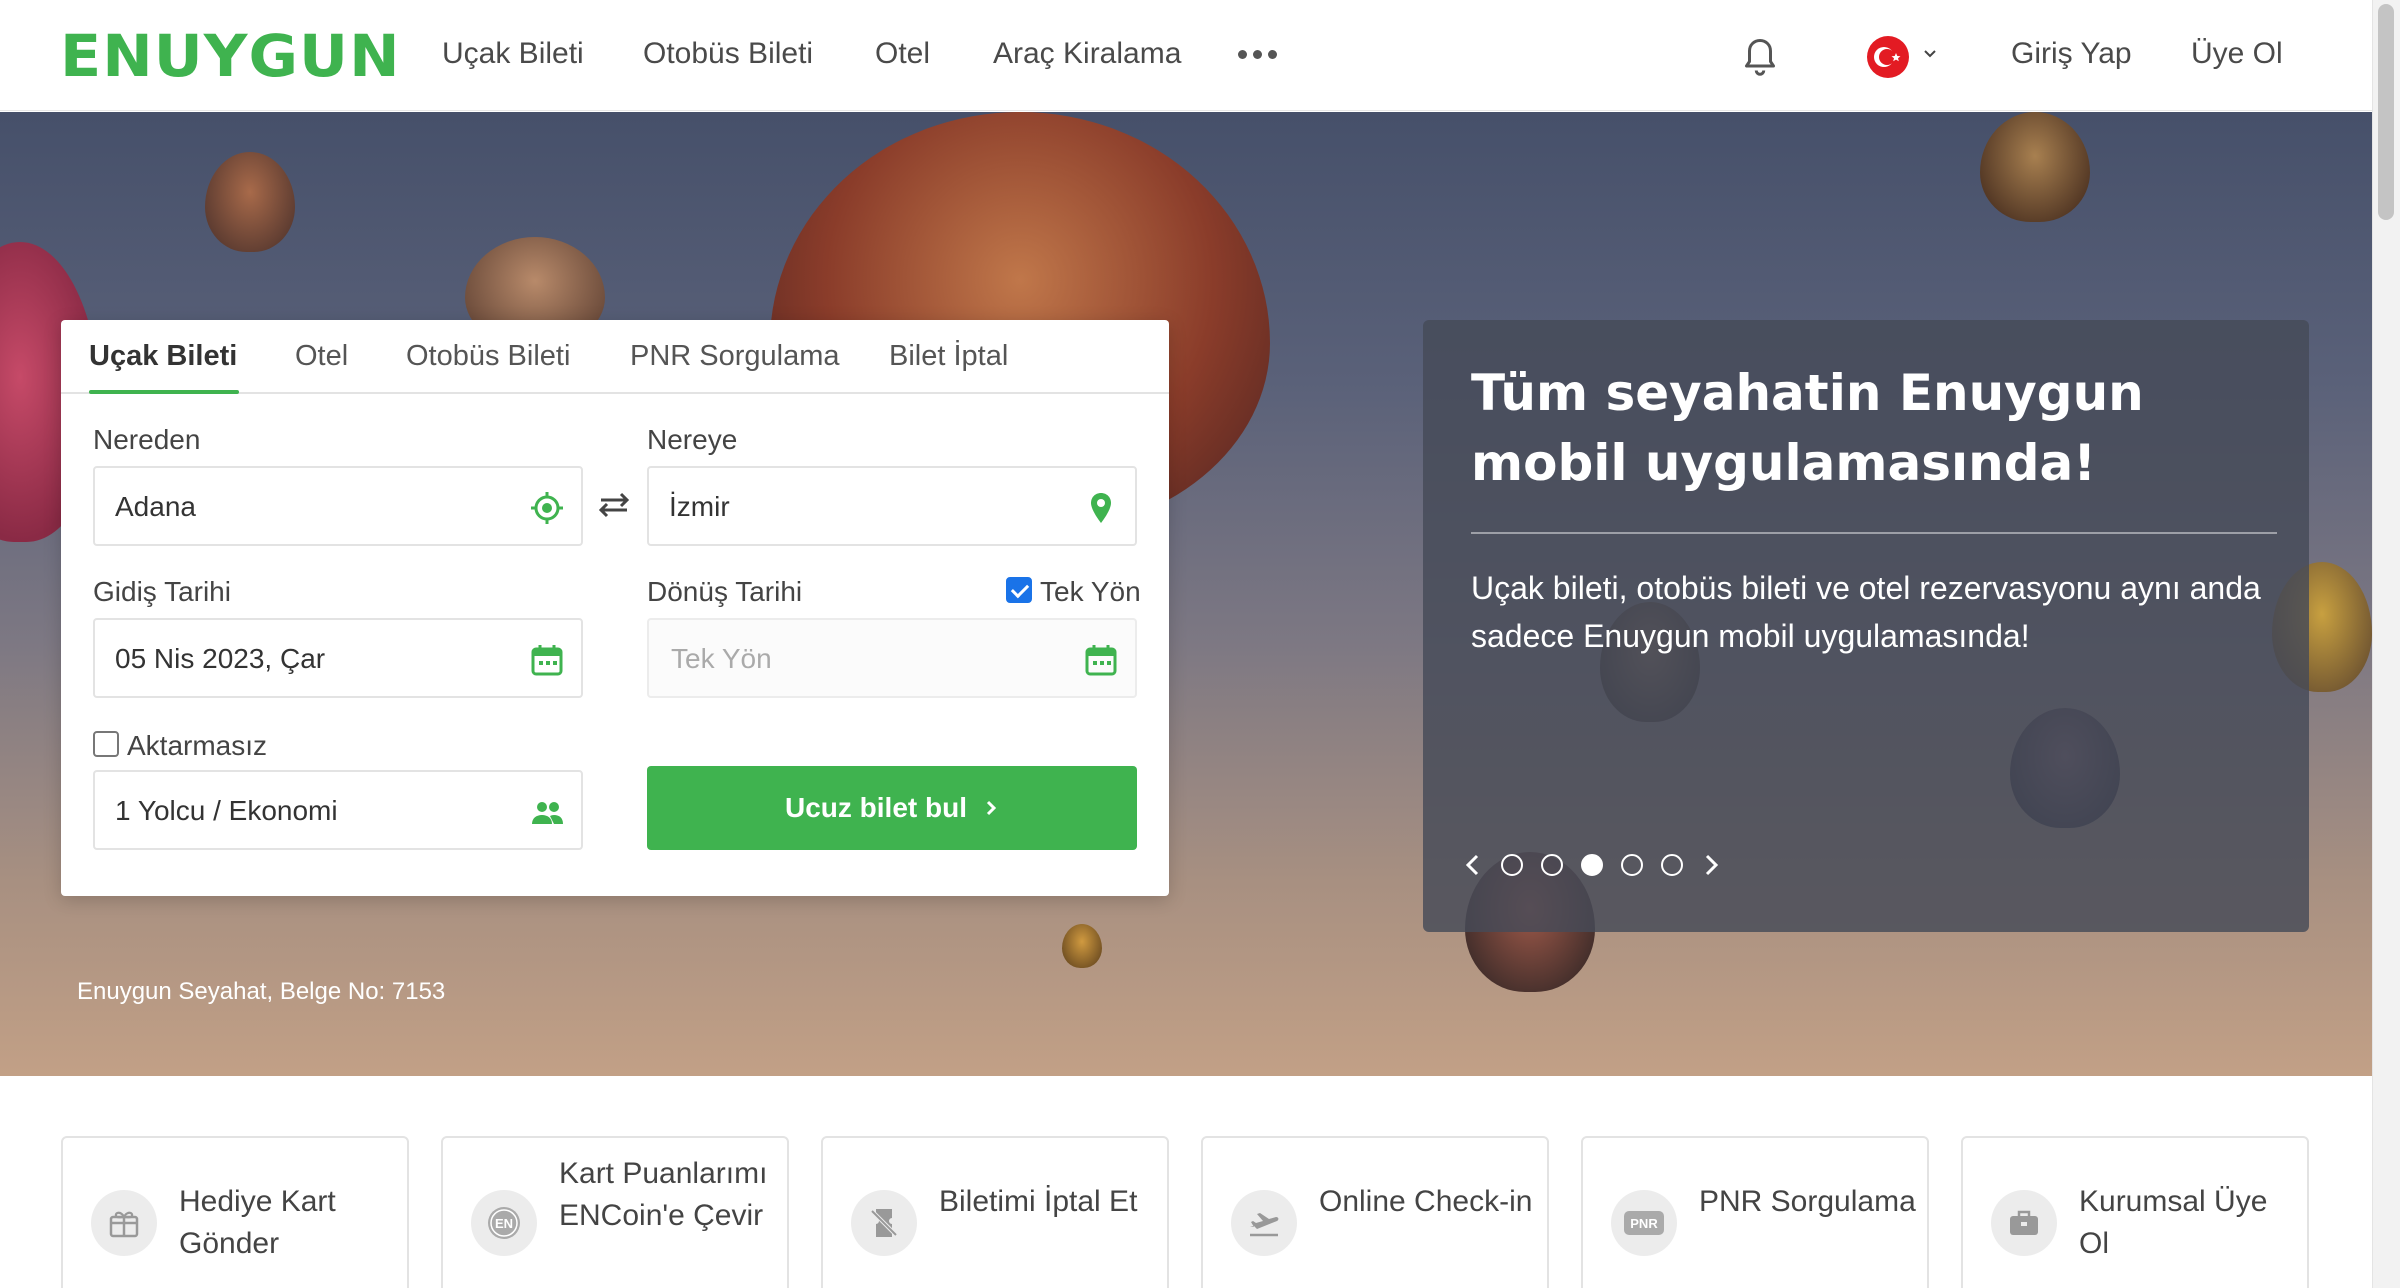 Image resolution: width=2400 pixels, height=1288 pixels. I want to click on map-pin-icon, so click(1101, 508).